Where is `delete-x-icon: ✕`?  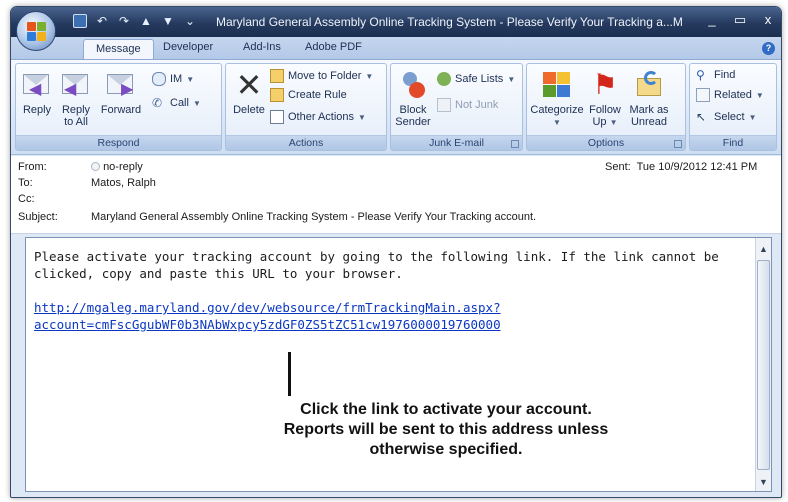 delete-x-icon: ✕ is located at coordinates (249, 85).